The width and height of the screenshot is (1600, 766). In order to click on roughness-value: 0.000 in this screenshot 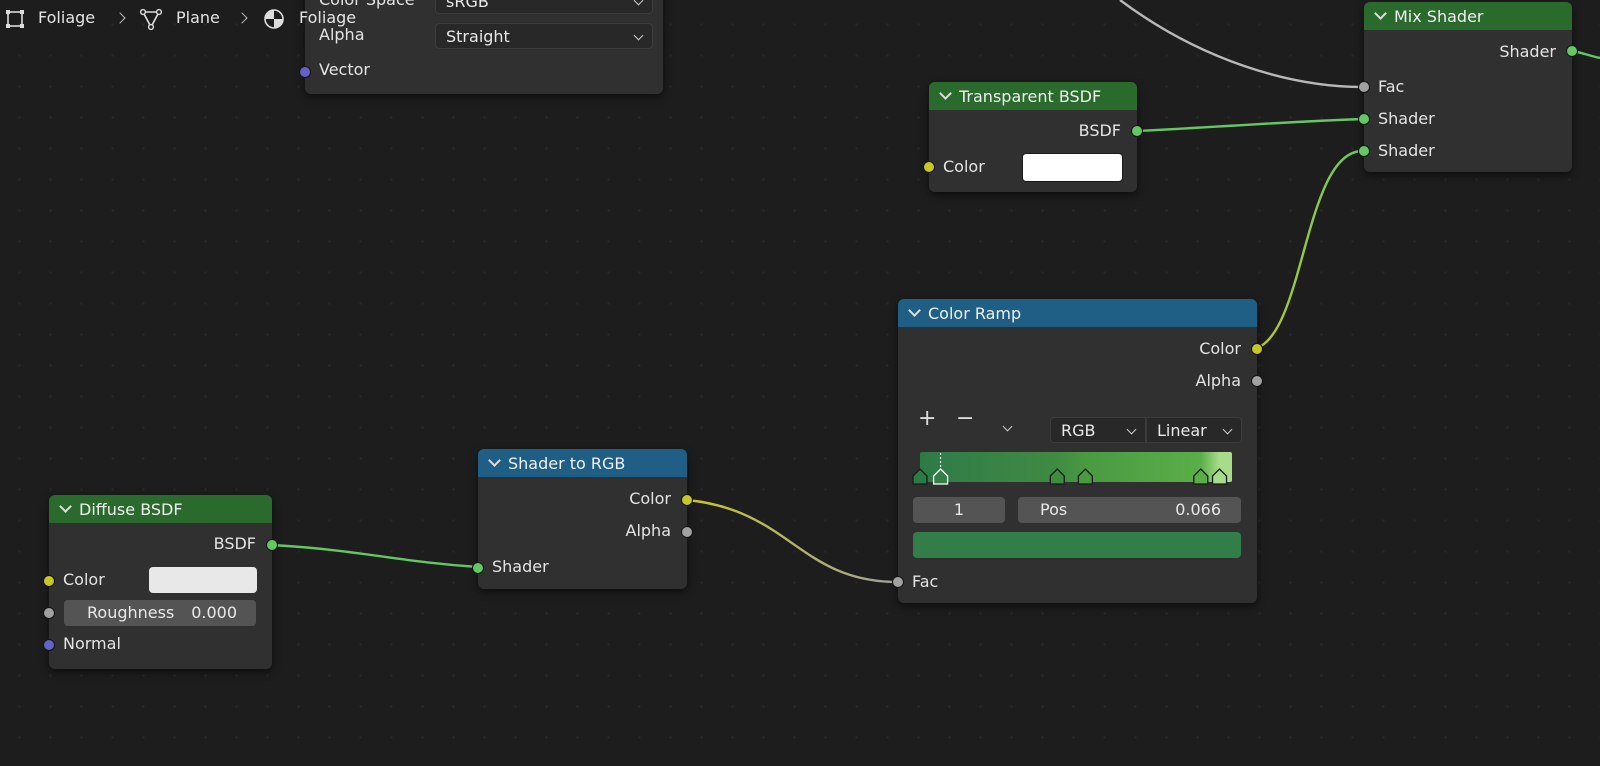, I will do `click(214, 612)`.